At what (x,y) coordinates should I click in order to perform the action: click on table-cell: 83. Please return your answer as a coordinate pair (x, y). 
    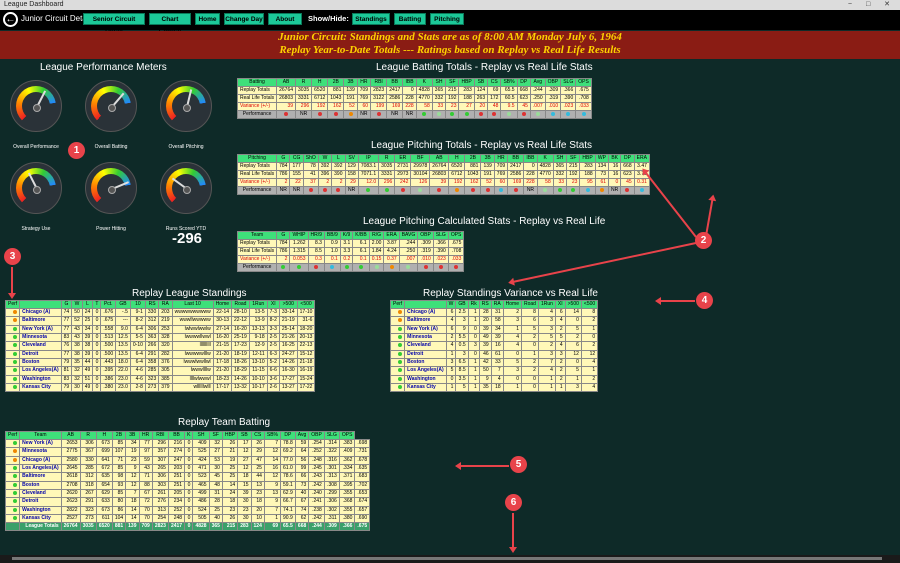
    Looking at the image, I should click on (66, 337).